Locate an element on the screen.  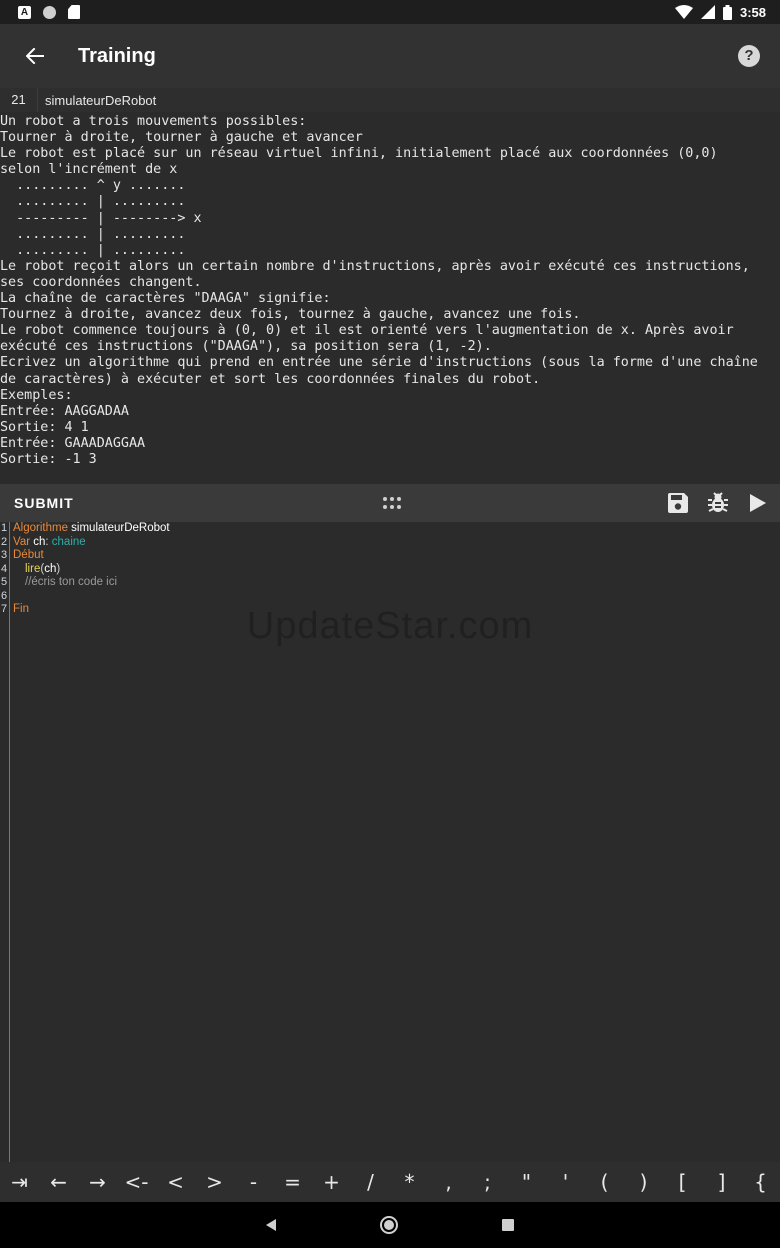
code-line: Algorithme simulateurDeRobot is located at coordinates (91, 529).